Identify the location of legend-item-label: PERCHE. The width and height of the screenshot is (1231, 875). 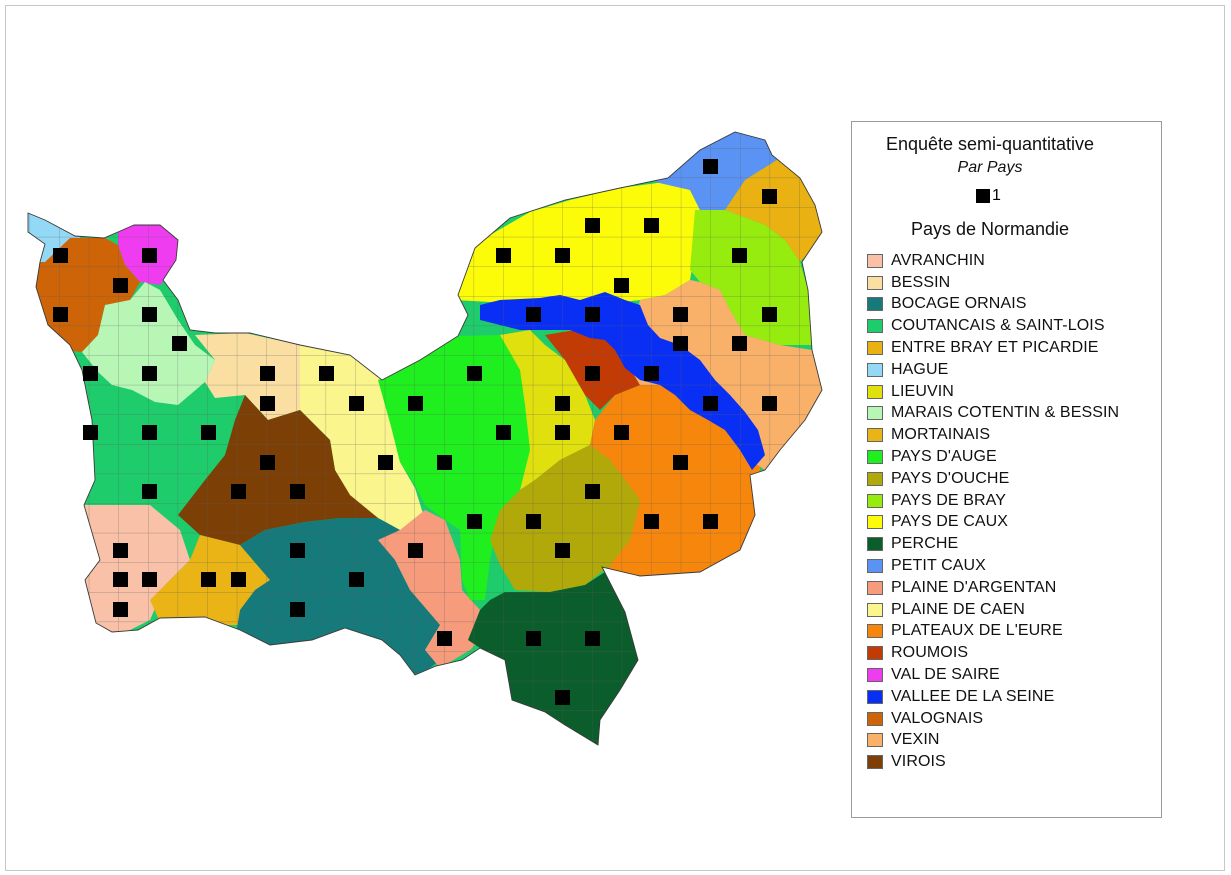
(925, 544).